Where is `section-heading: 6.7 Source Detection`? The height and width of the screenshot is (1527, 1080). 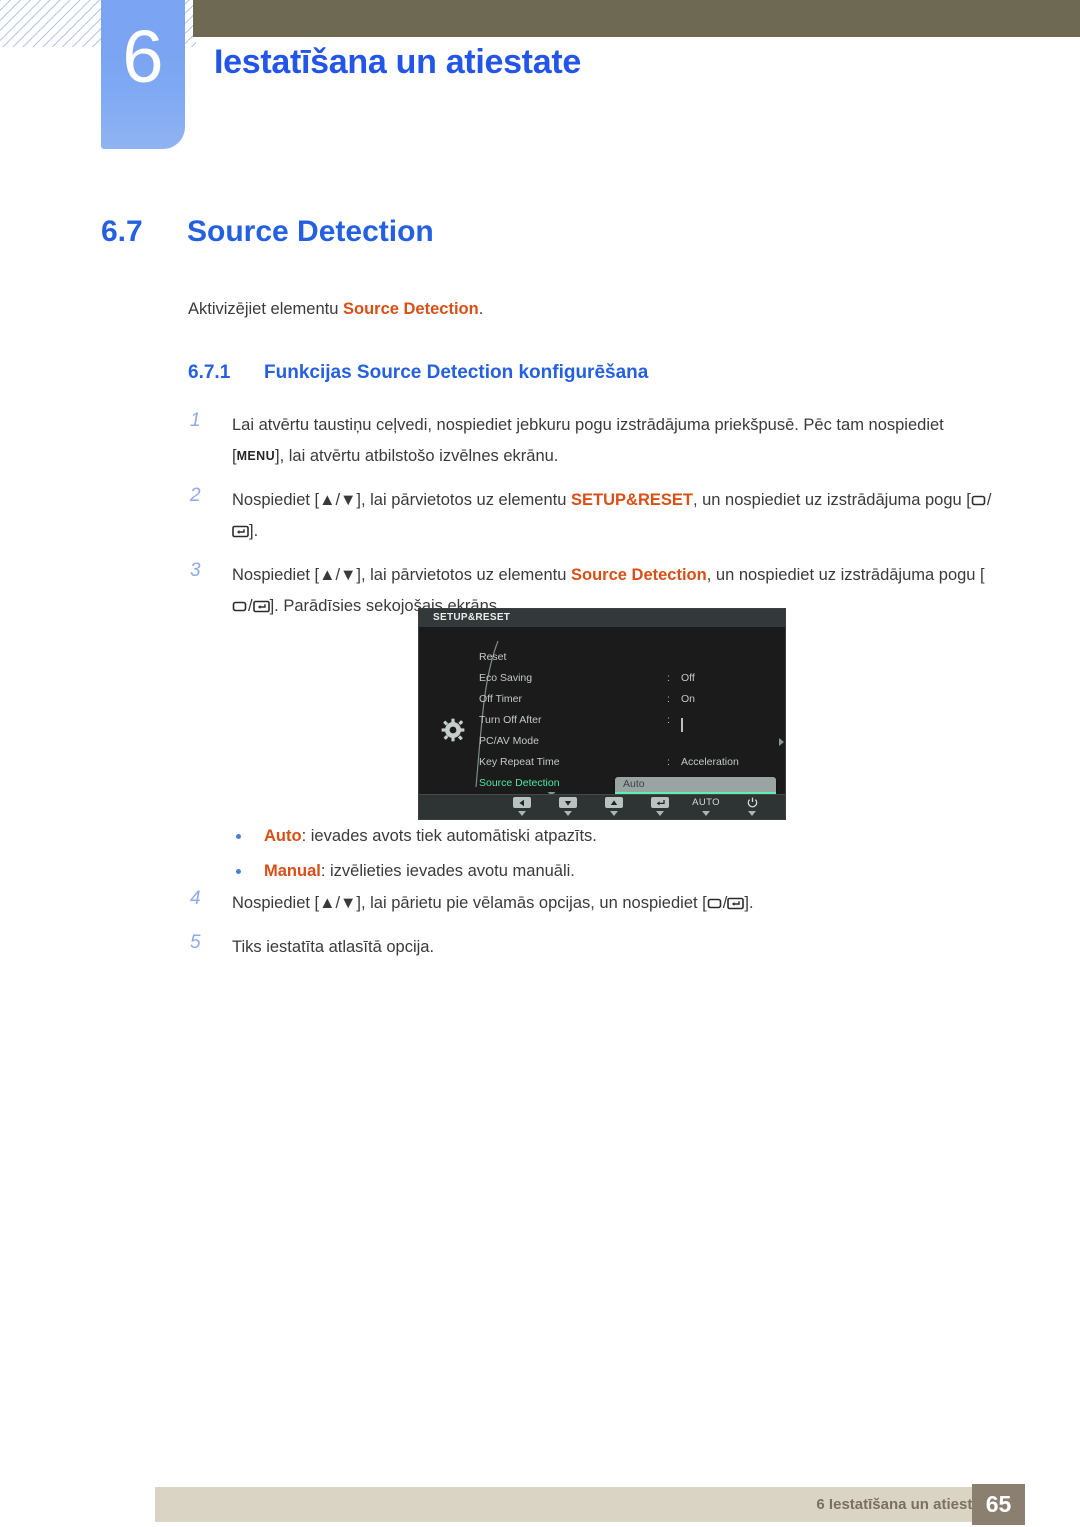 section-heading: 6.7 Source Detection is located at coordinates (267, 232).